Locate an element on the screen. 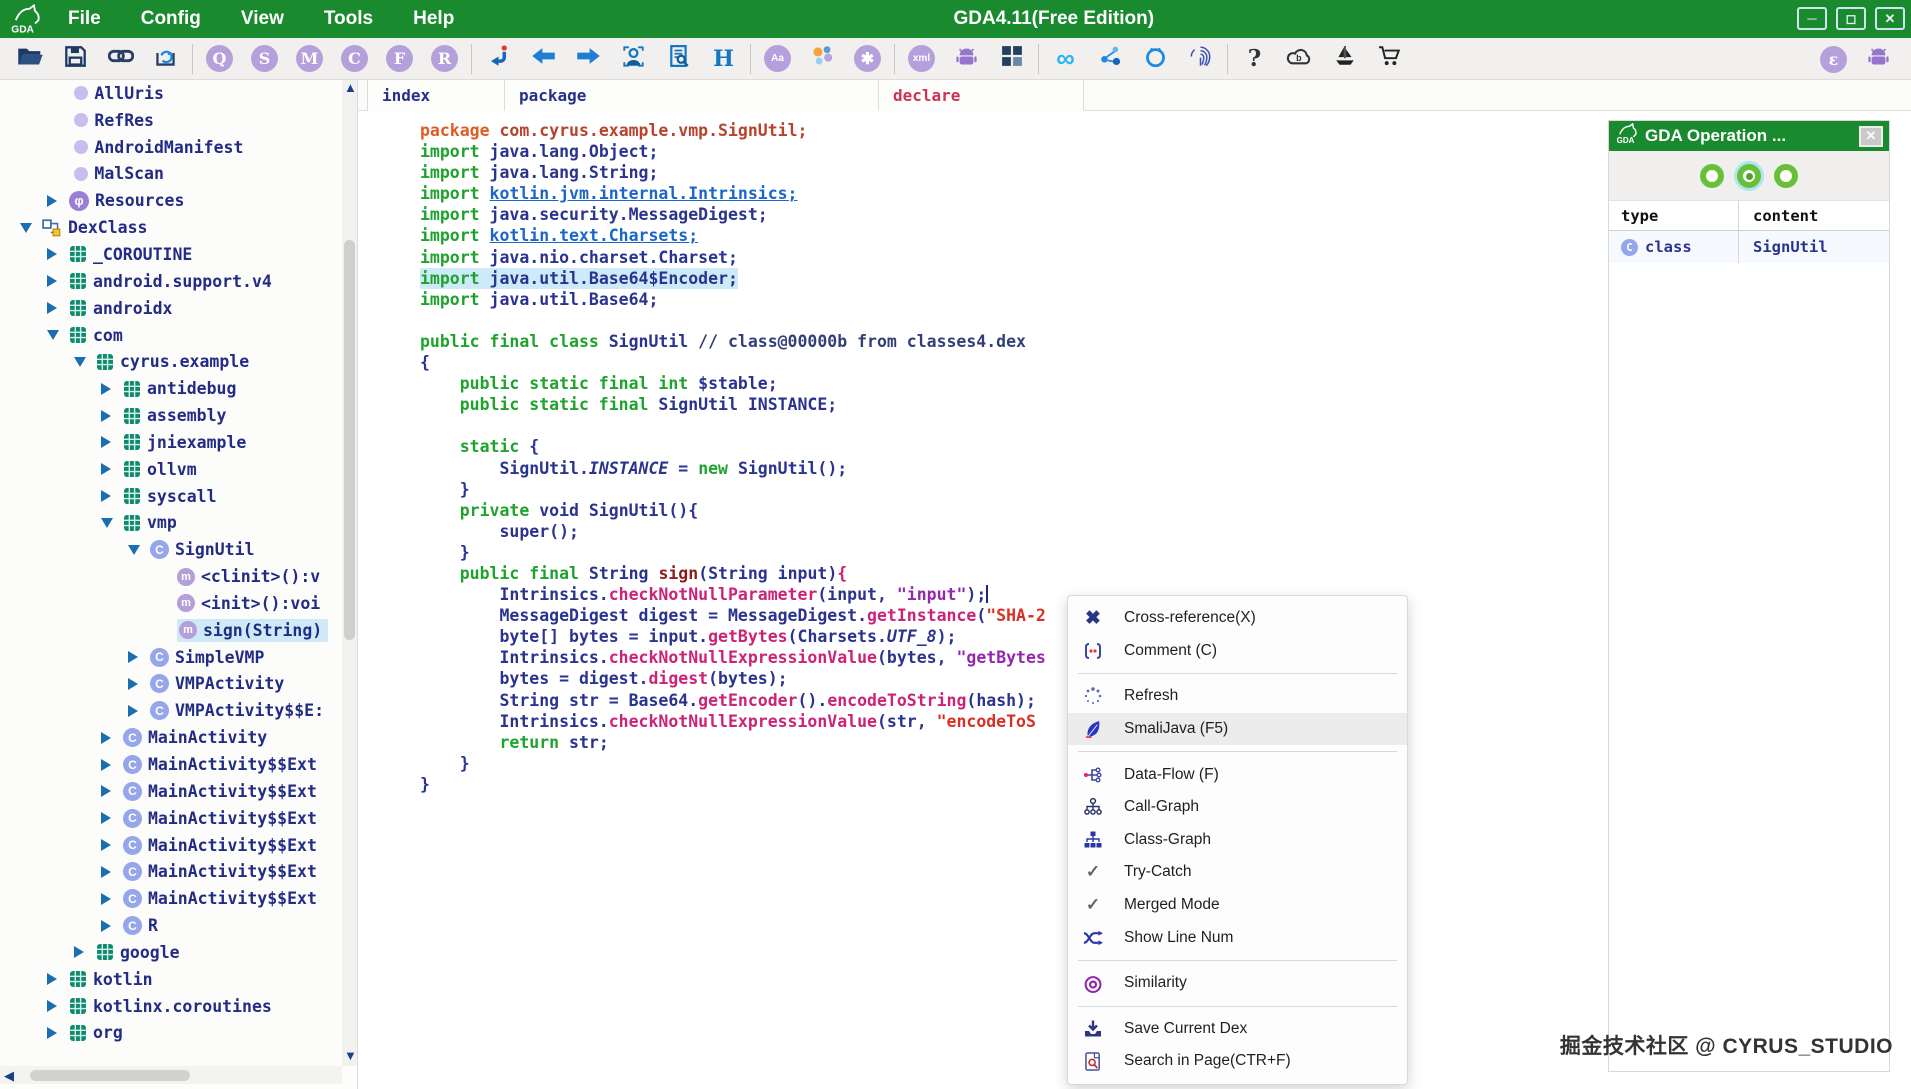 This screenshot has height=1089, width=1911. menu-item-refresh: Refresh is located at coordinates (1237, 696).